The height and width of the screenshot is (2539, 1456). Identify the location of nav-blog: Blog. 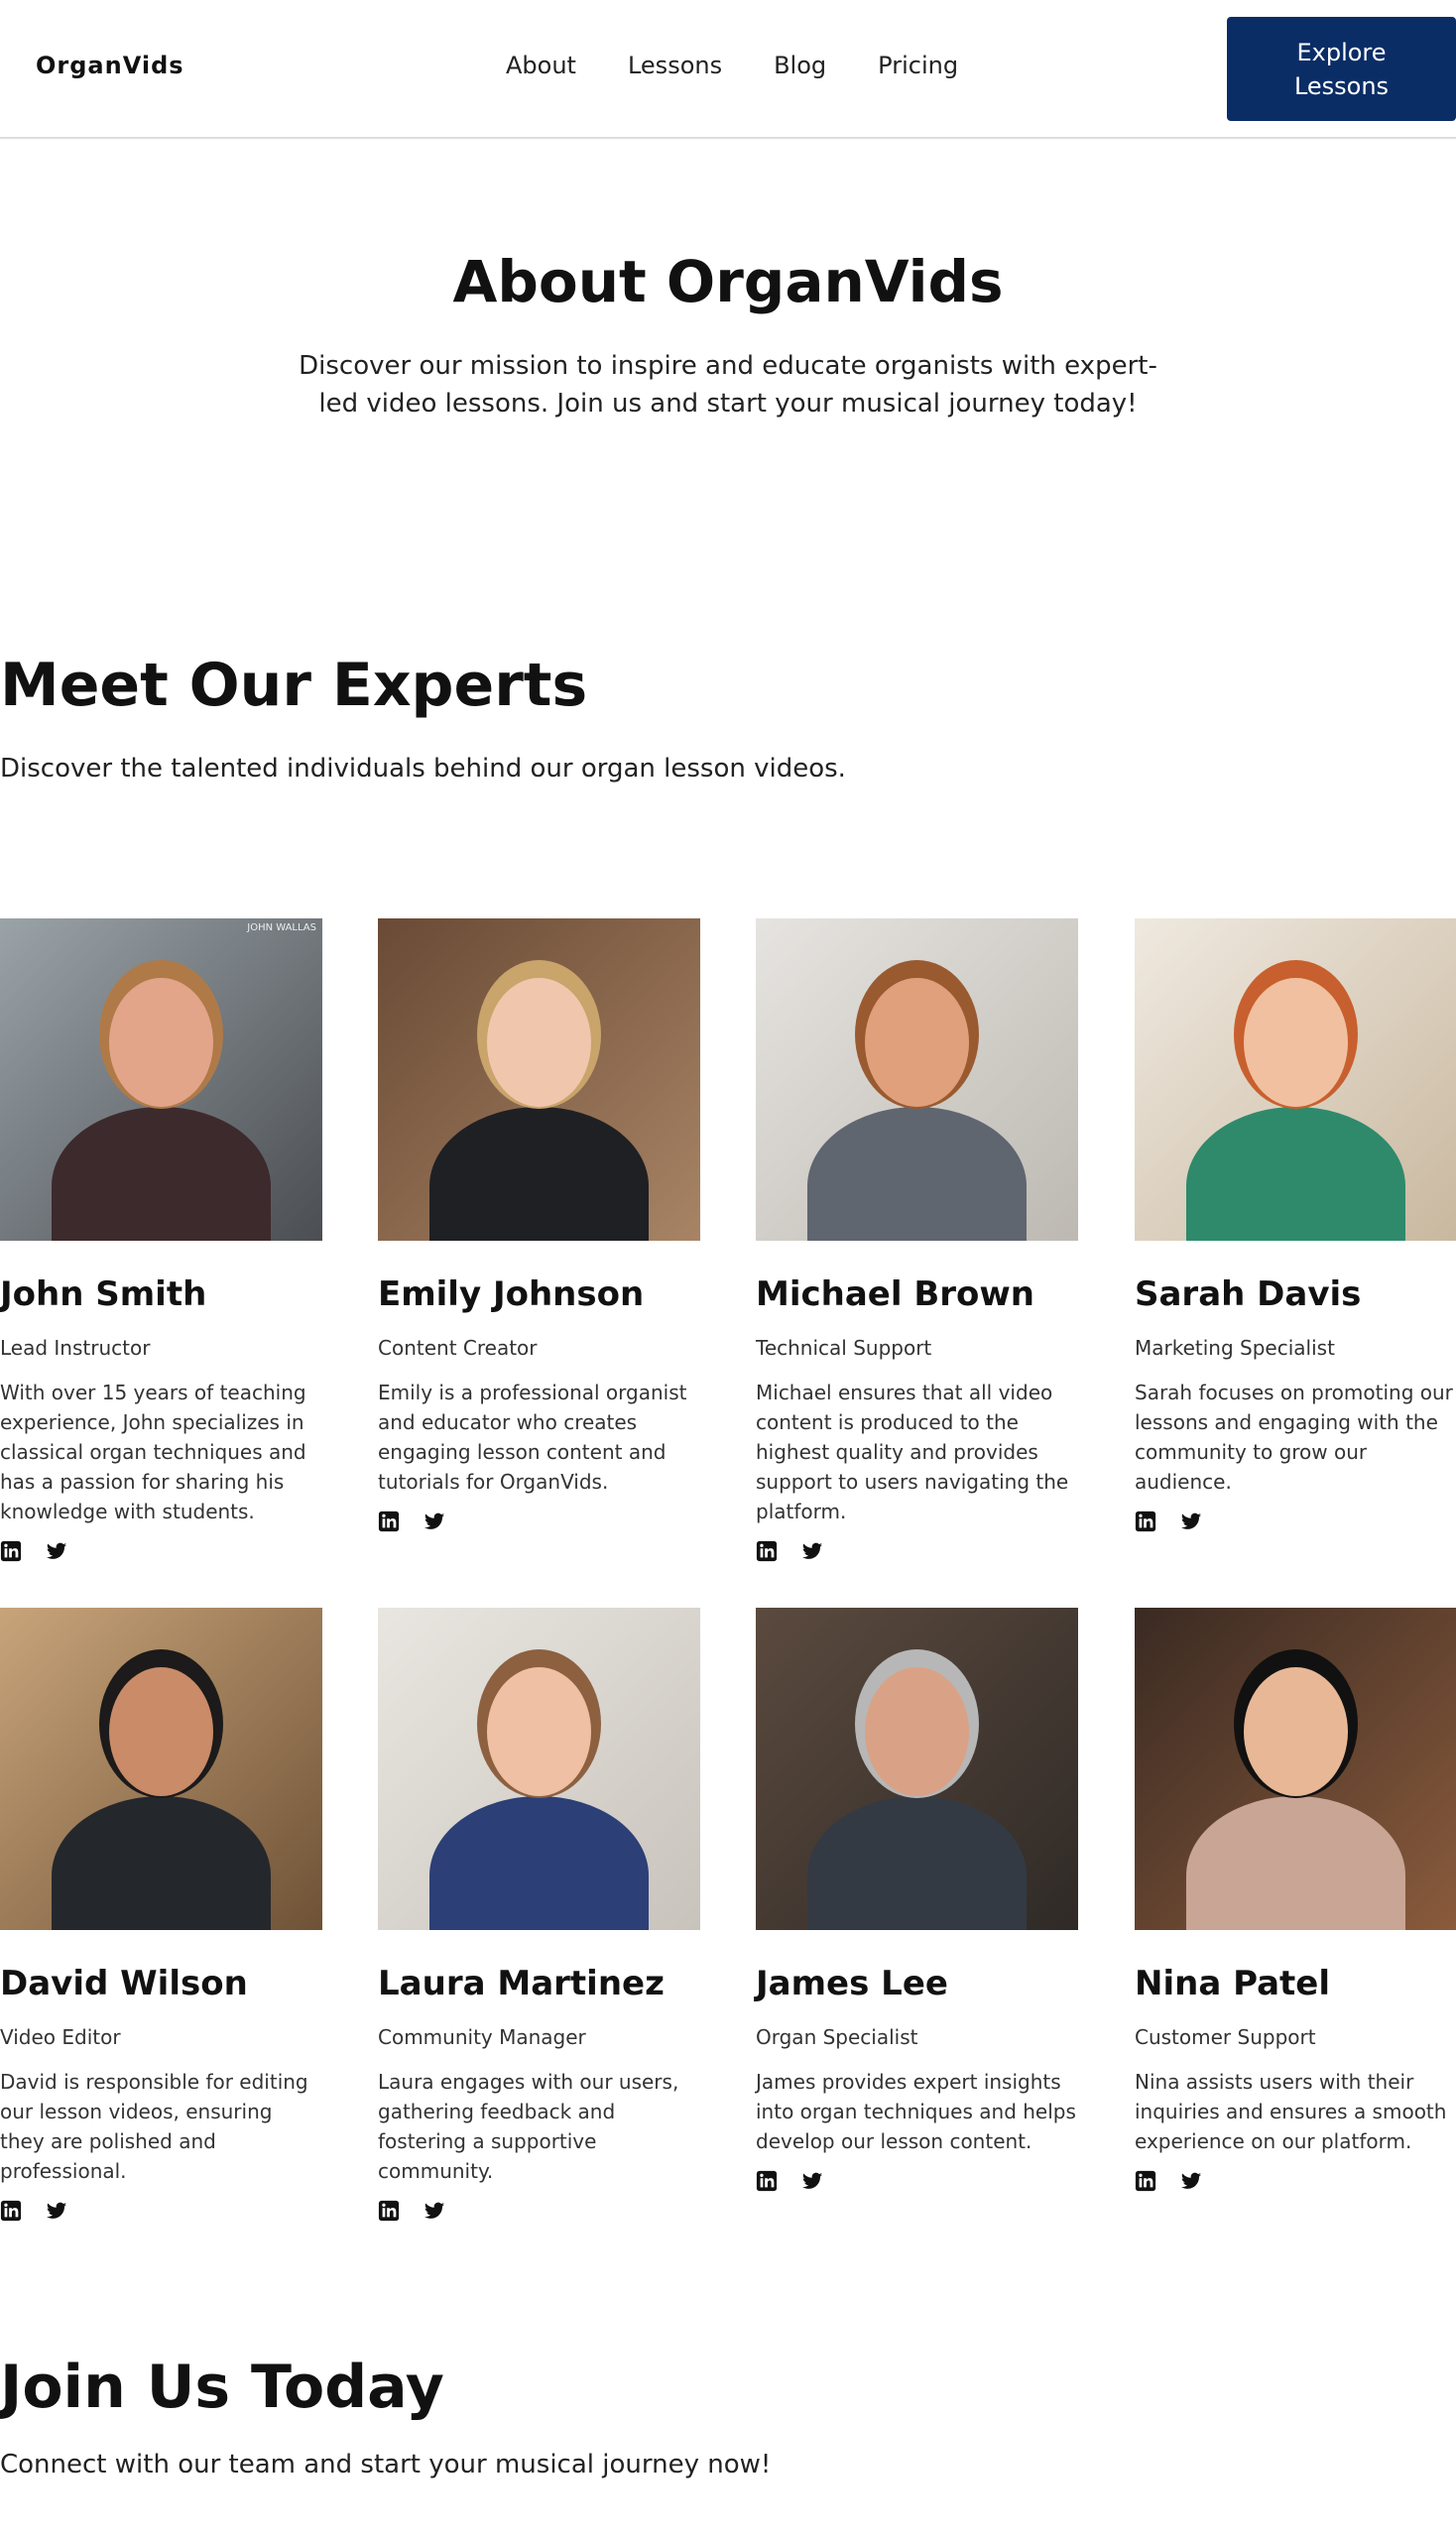
(800, 65).